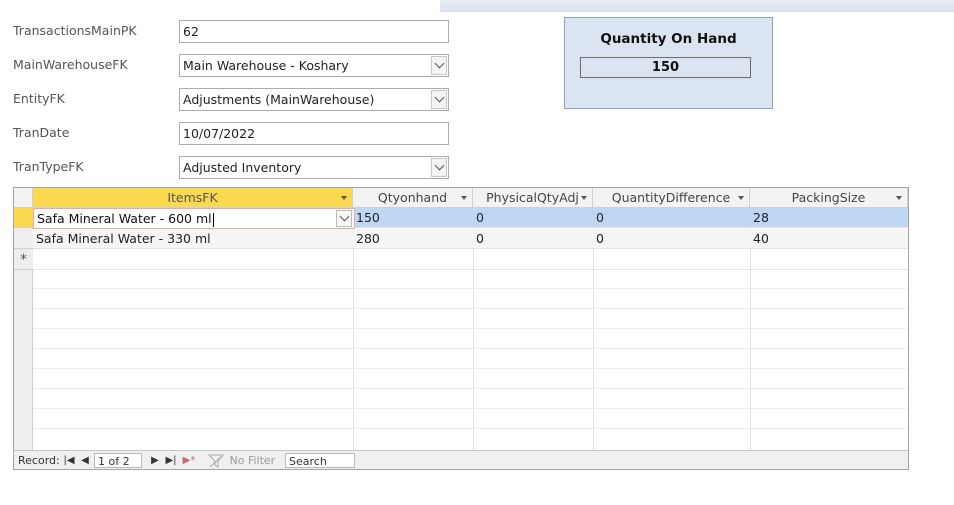 This screenshot has width=954, height=505. I want to click on current-record-box: 1 of 2, so click(118, 460).